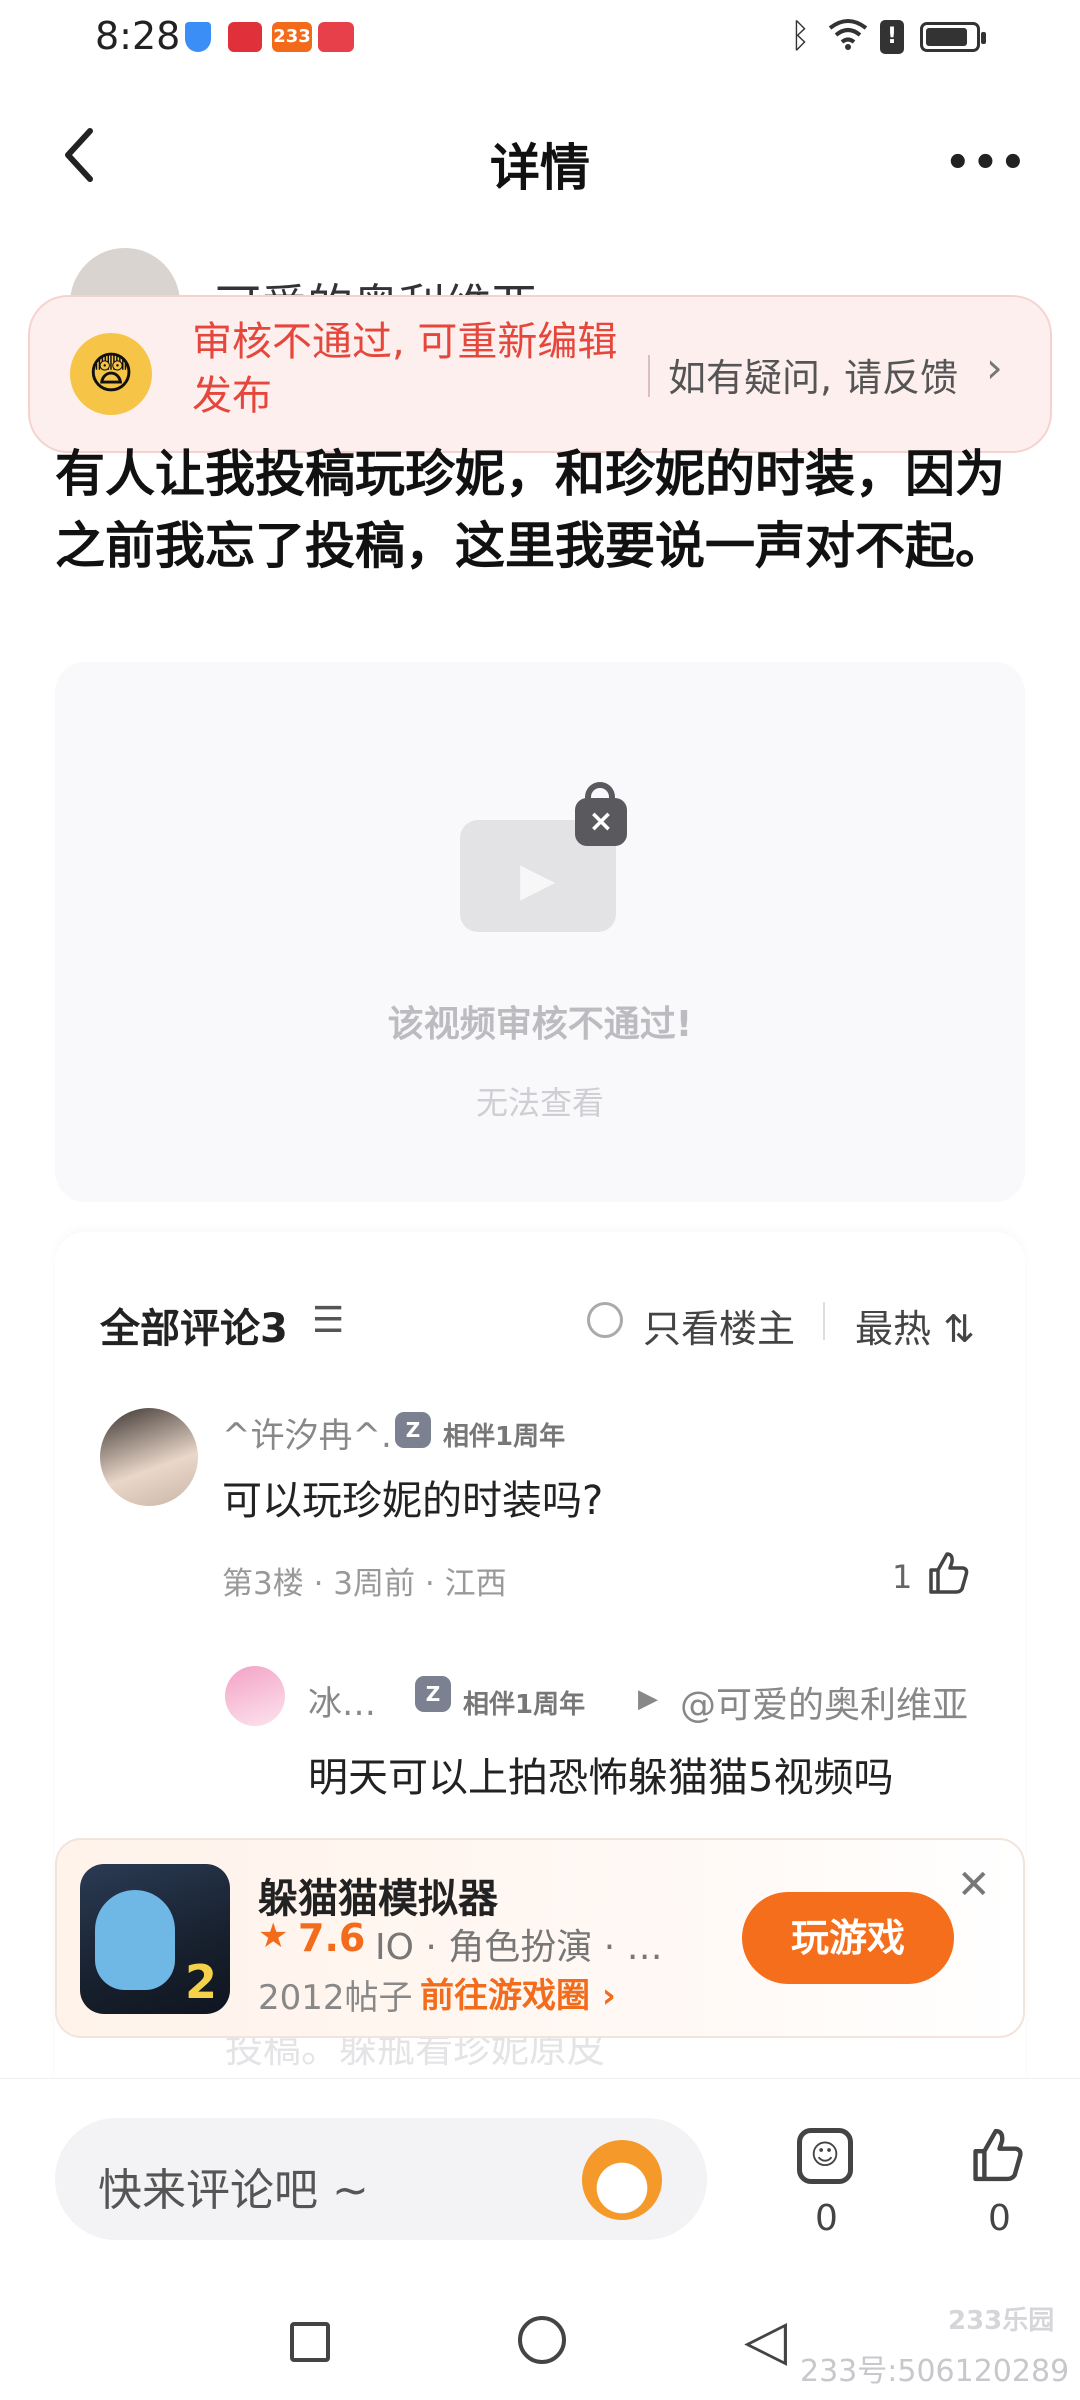 The height and width of the screenshot is (2400, 1080). Describe the element at coordinates (605, 1320) in the screenshot. I see `only-owner-radio` at that location.